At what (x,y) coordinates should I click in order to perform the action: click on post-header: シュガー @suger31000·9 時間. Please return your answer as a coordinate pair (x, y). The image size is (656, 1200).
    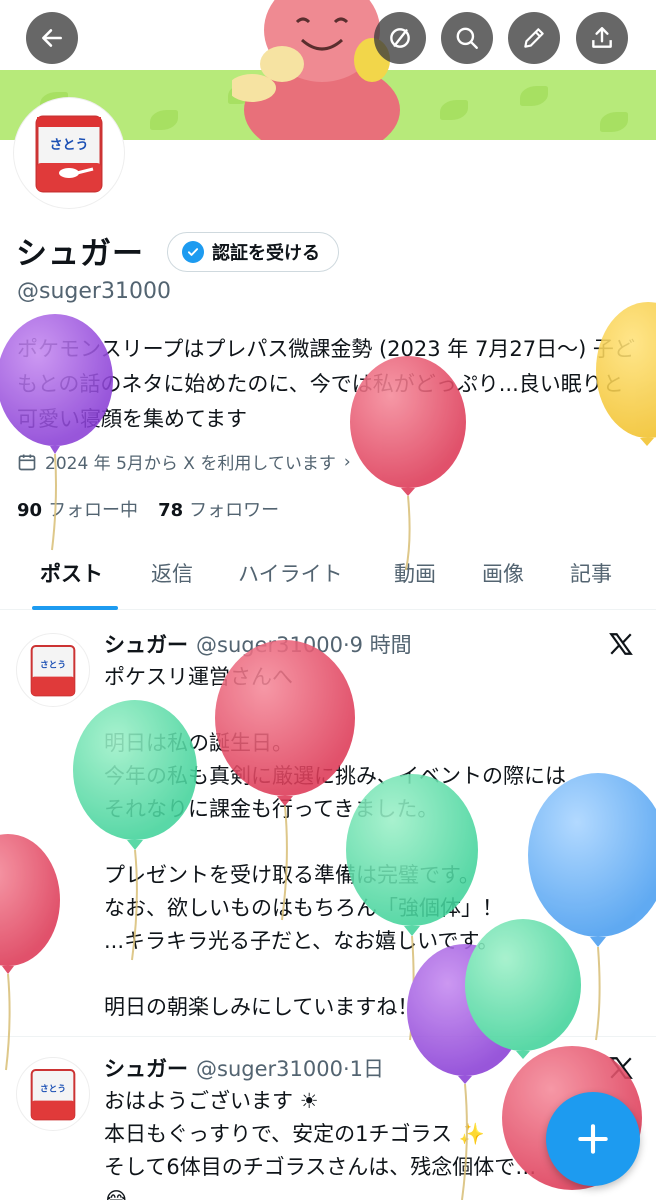
    Looking at the image, I should click on (258, 644).